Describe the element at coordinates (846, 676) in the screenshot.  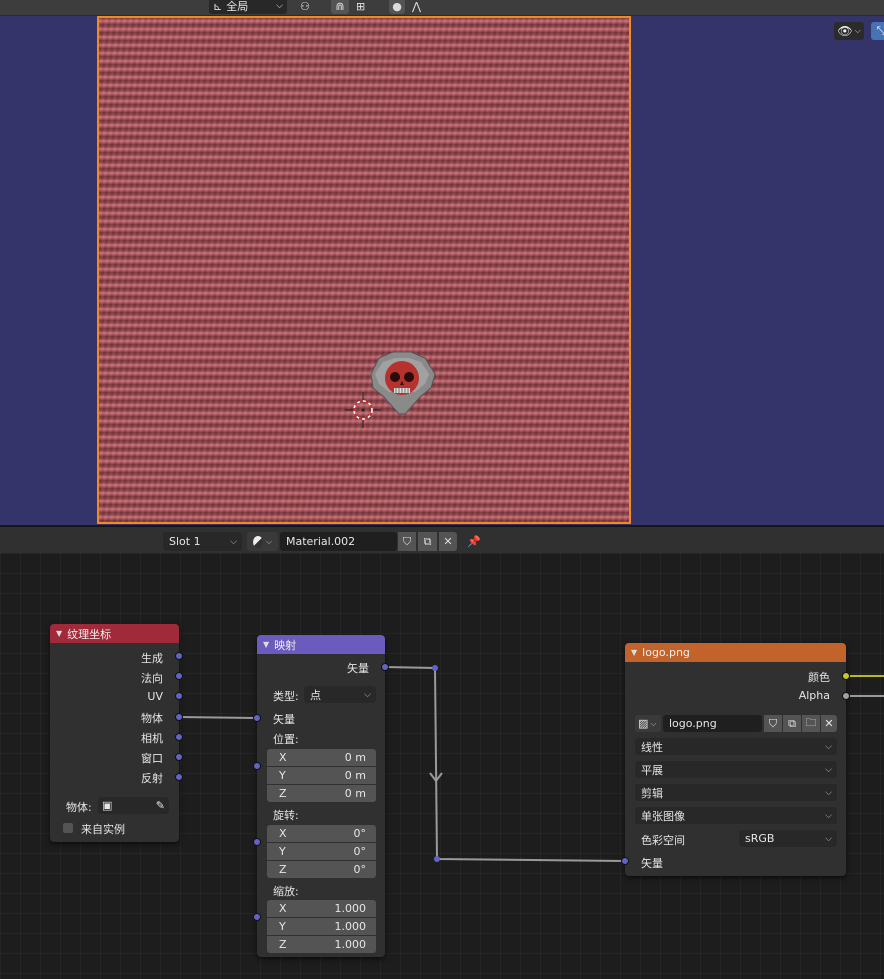
I see `socket-color-out` at that location.